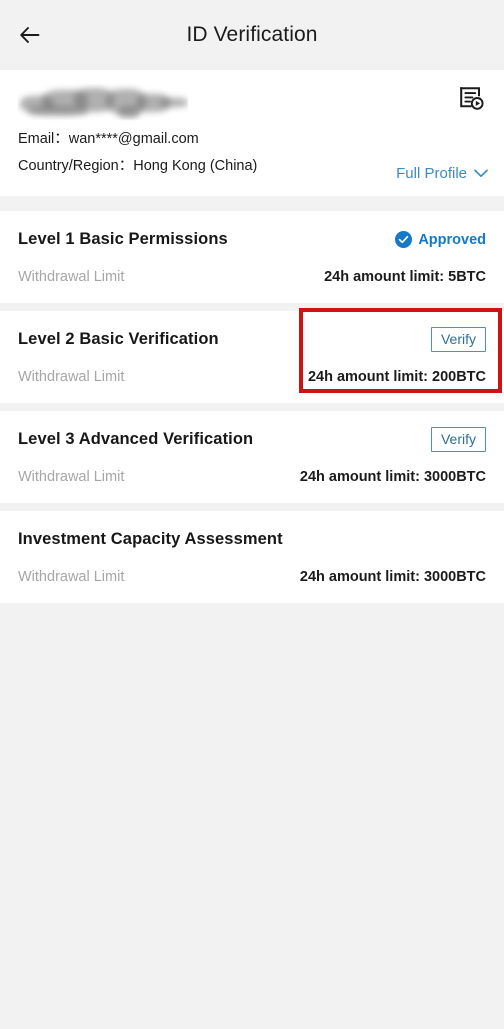 The image size is (504, 1029). I want to click on chevron-down-icon, so click(481, 173).